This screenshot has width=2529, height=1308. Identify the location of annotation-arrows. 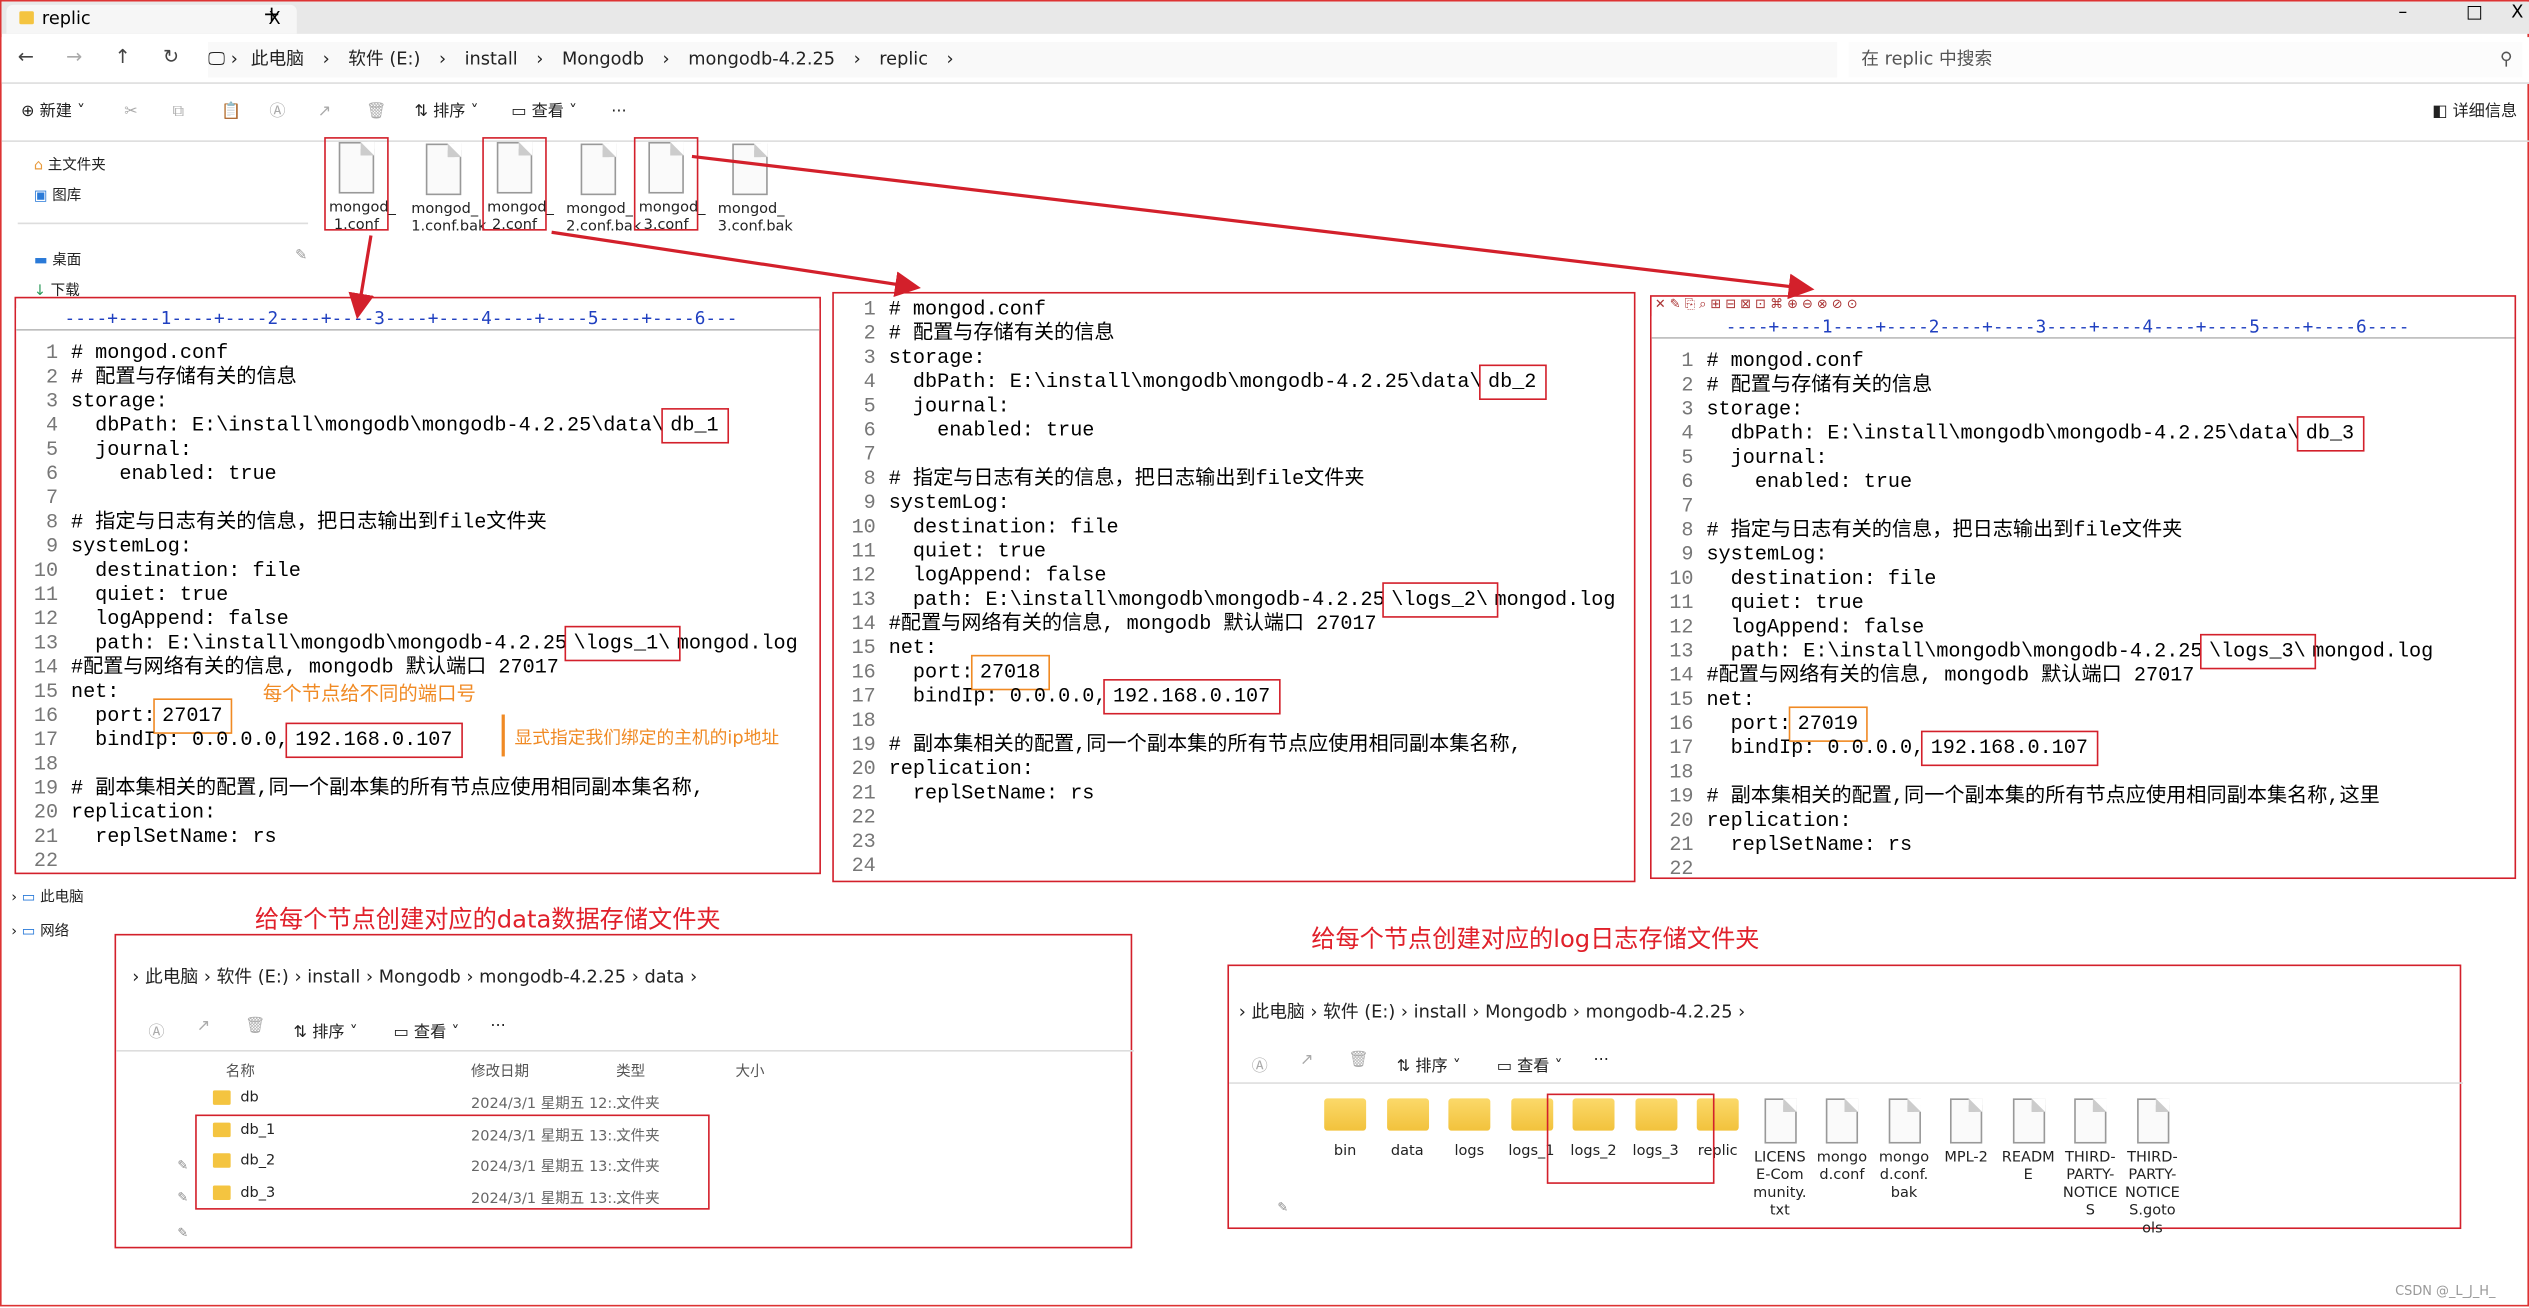
(1081, 237).